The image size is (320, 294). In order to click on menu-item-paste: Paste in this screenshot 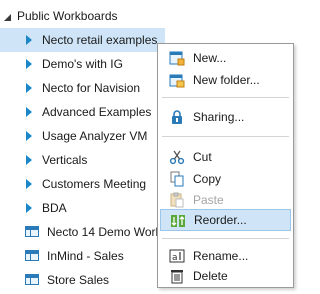, I will do `click(225, 200)`.